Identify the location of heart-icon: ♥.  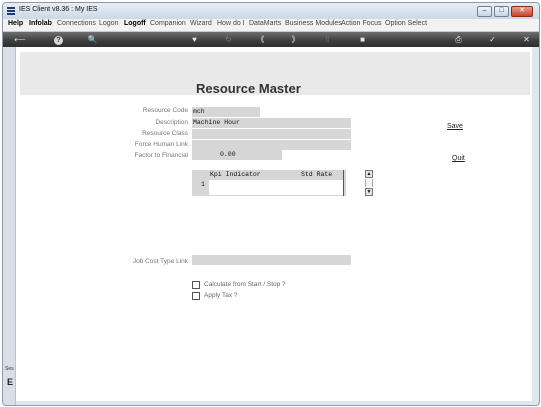
(194, 39).